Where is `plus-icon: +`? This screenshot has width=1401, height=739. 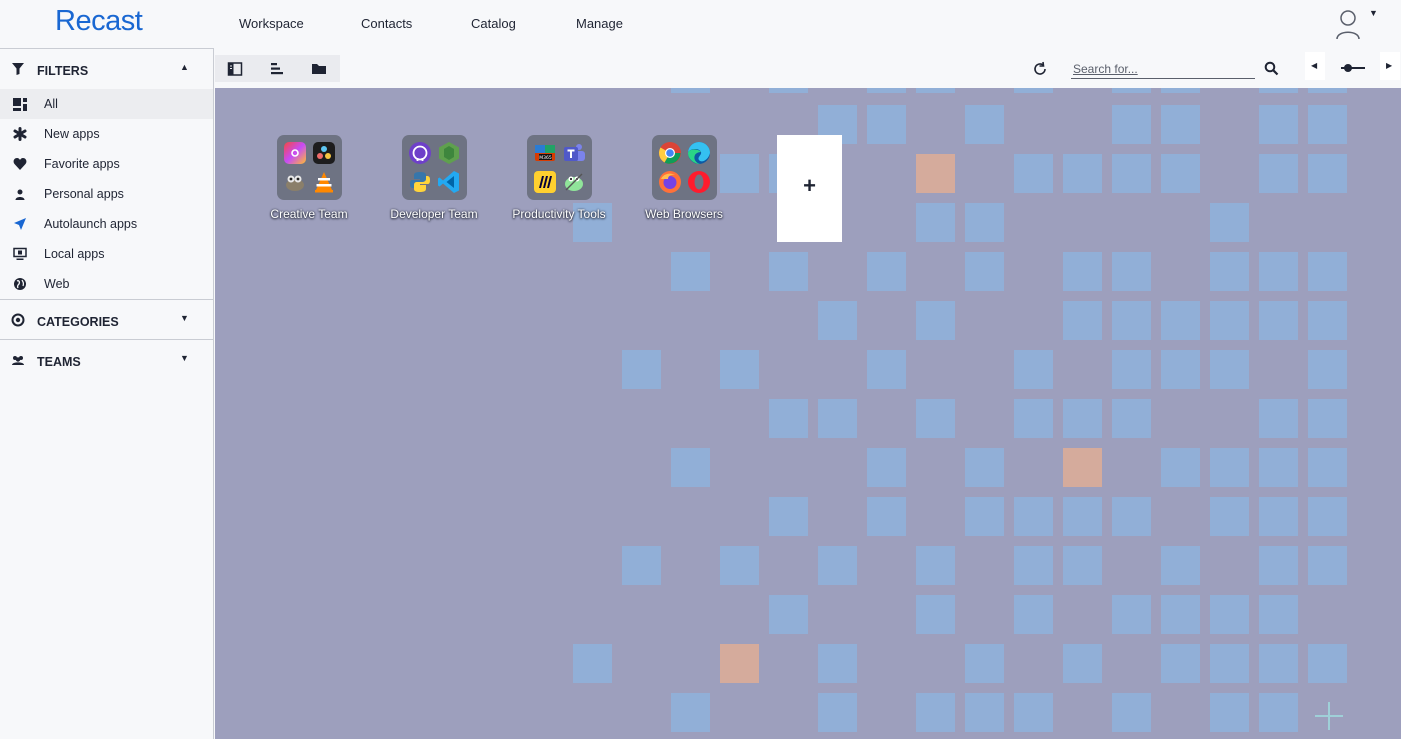
plus-icon: + is located at coordinates (809, 185).